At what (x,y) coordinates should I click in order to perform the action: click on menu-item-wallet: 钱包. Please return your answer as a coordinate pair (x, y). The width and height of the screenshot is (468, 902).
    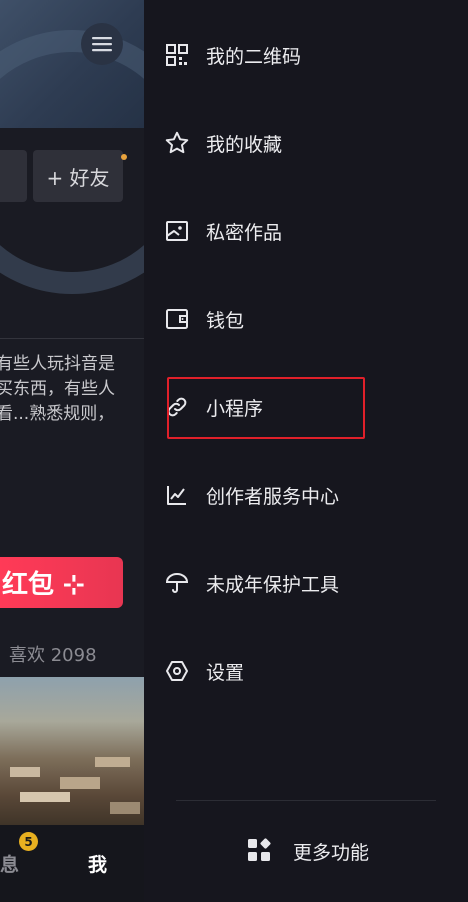
    Looking at the image, I should click on (306, 319).